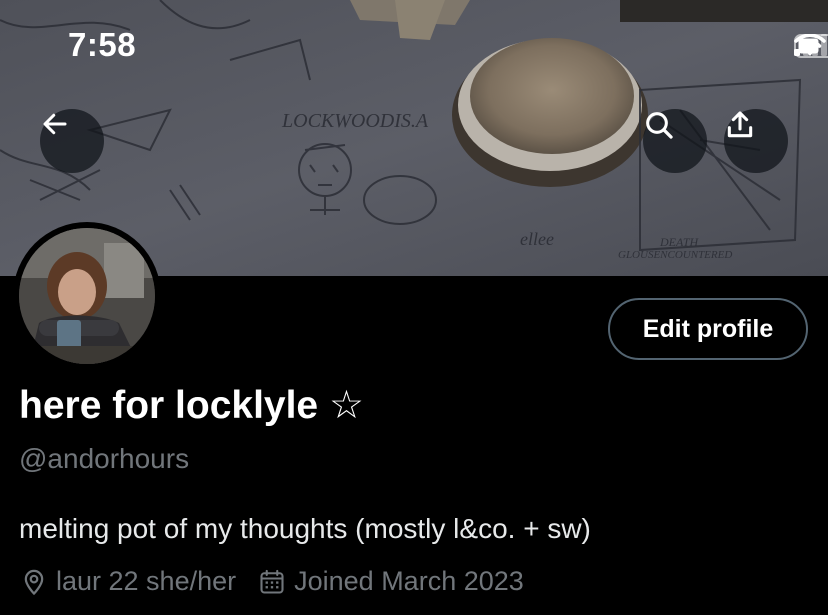  Describe the element at coordinates (102, 44) in the screenshot. I see `status-time: 7:58` at that location.